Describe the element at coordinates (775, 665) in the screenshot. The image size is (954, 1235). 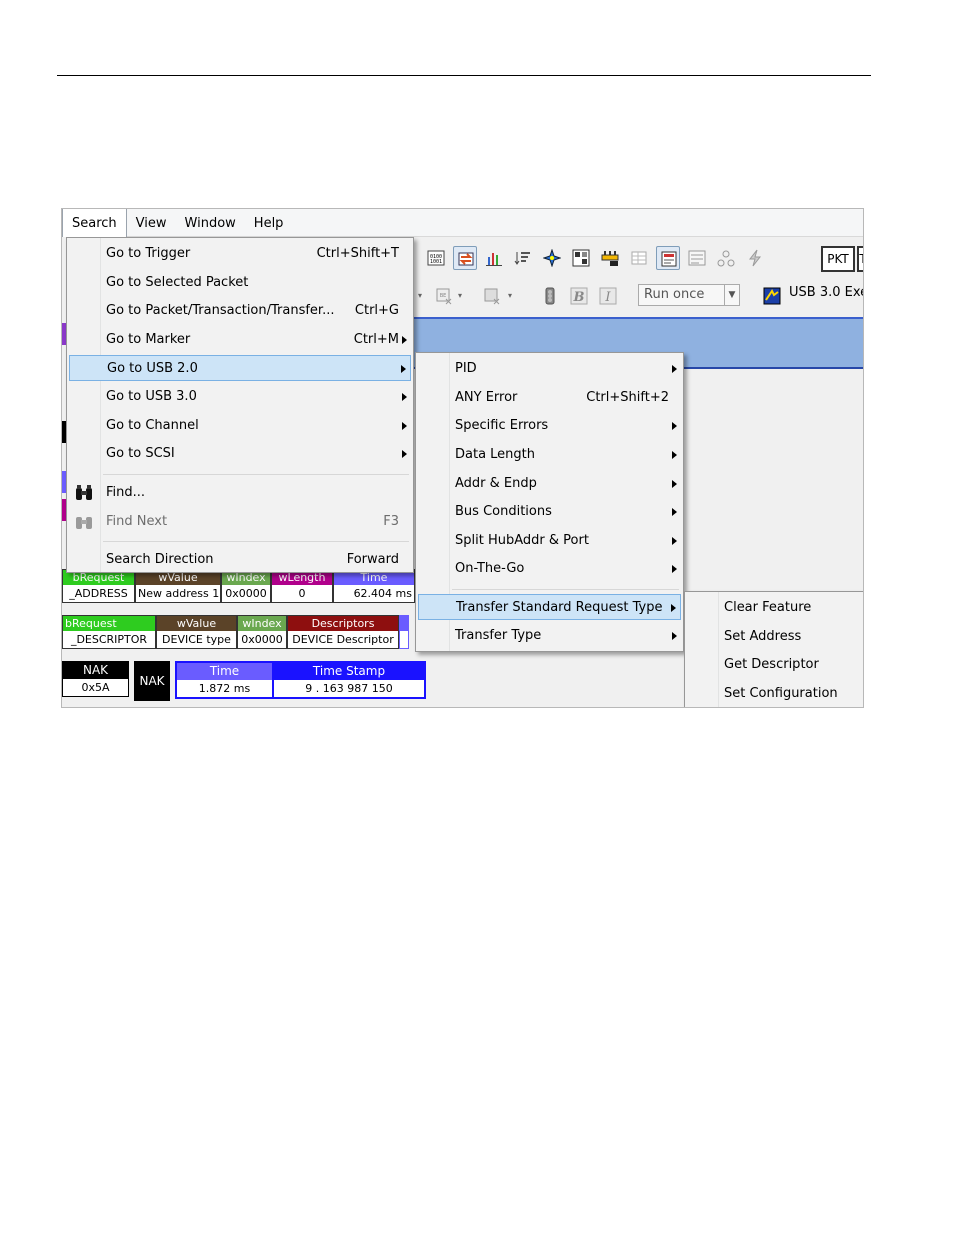
I see `menu-item-get-descriptor: Get Descriptor` at that location.